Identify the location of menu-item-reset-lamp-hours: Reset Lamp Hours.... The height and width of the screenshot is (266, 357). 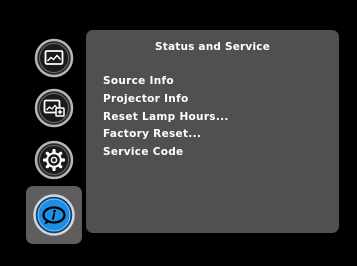
(166, 118).